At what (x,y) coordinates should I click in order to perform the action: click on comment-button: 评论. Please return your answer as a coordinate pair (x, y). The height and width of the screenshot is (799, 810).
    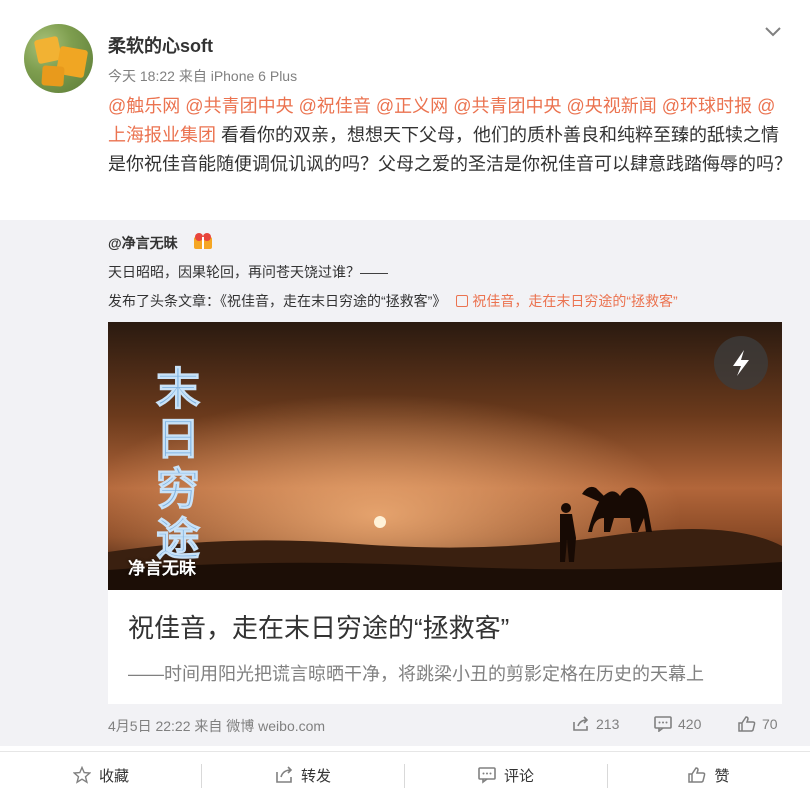
    Looking at the image, I should click on (506, 775).